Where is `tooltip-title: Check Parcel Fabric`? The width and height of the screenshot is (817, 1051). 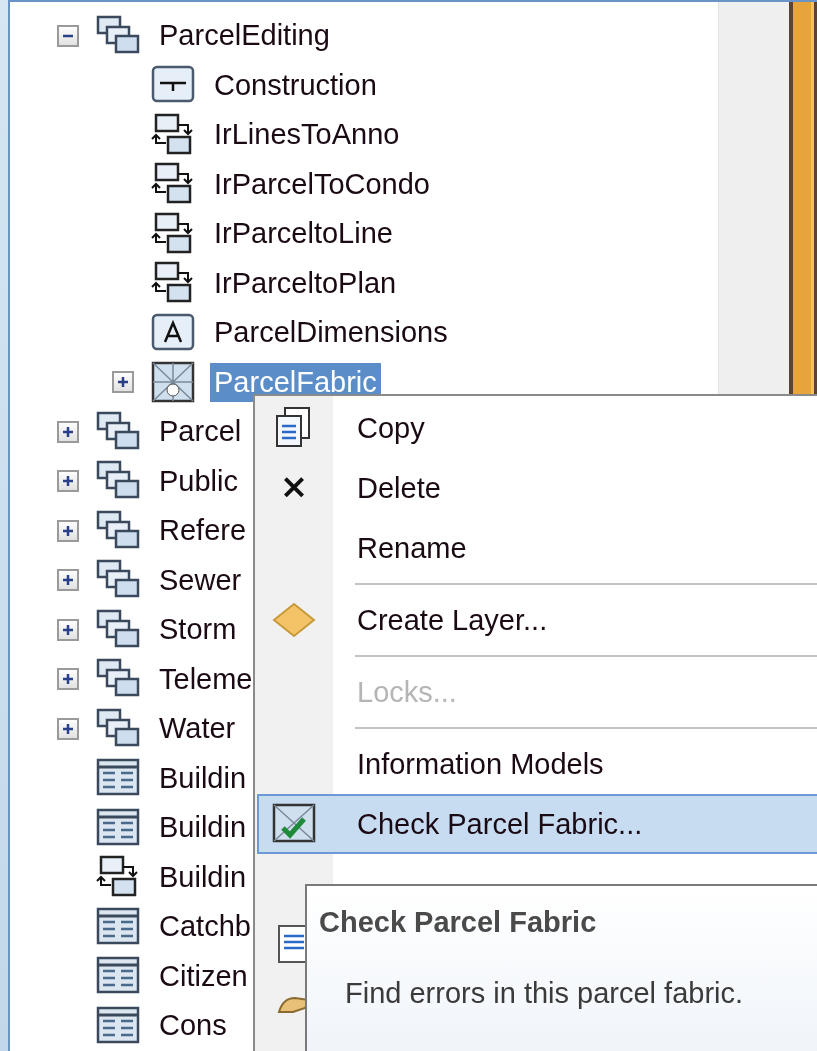
tooltip-title: Check Parcel Fabric is located at coordinates (458, 922).